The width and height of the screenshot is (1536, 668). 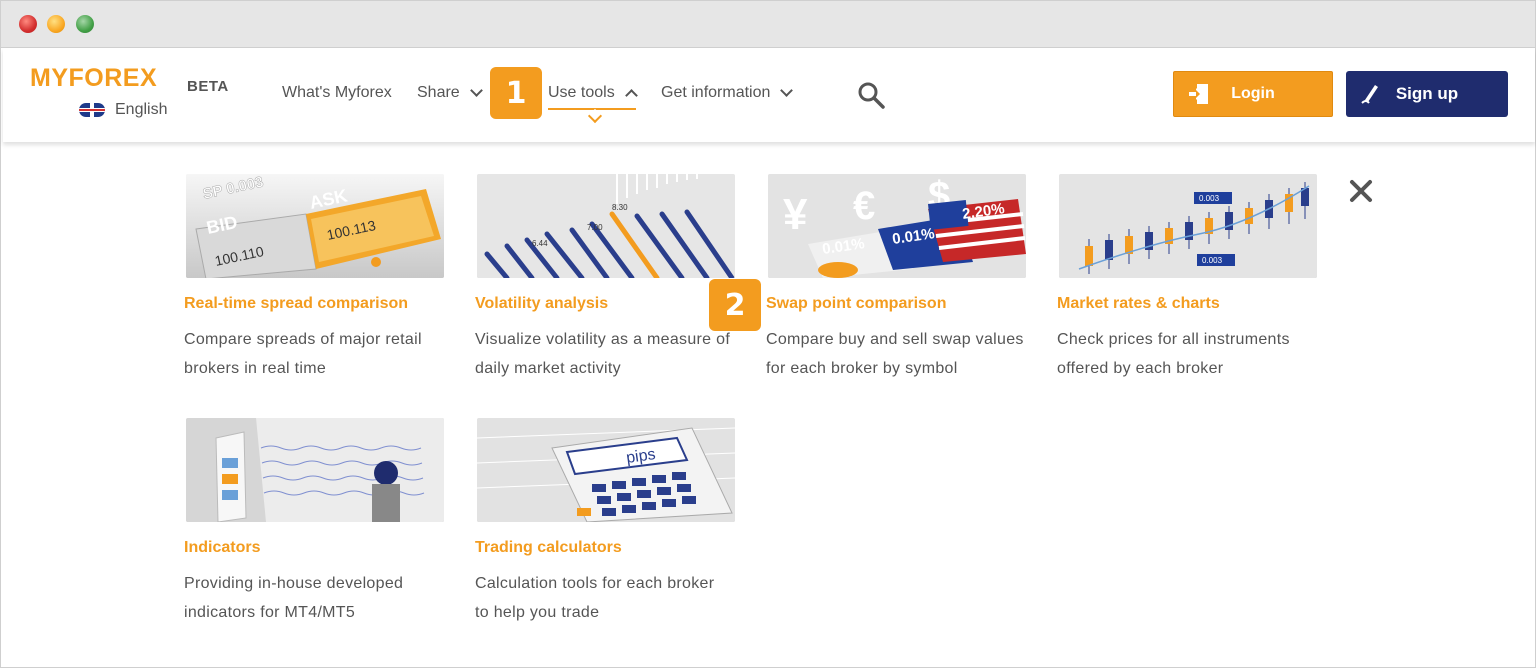 What do you see at coordinates (595, 116) in the screenshot?
I see `active-caret-icon` at bounding box center [595, 116].